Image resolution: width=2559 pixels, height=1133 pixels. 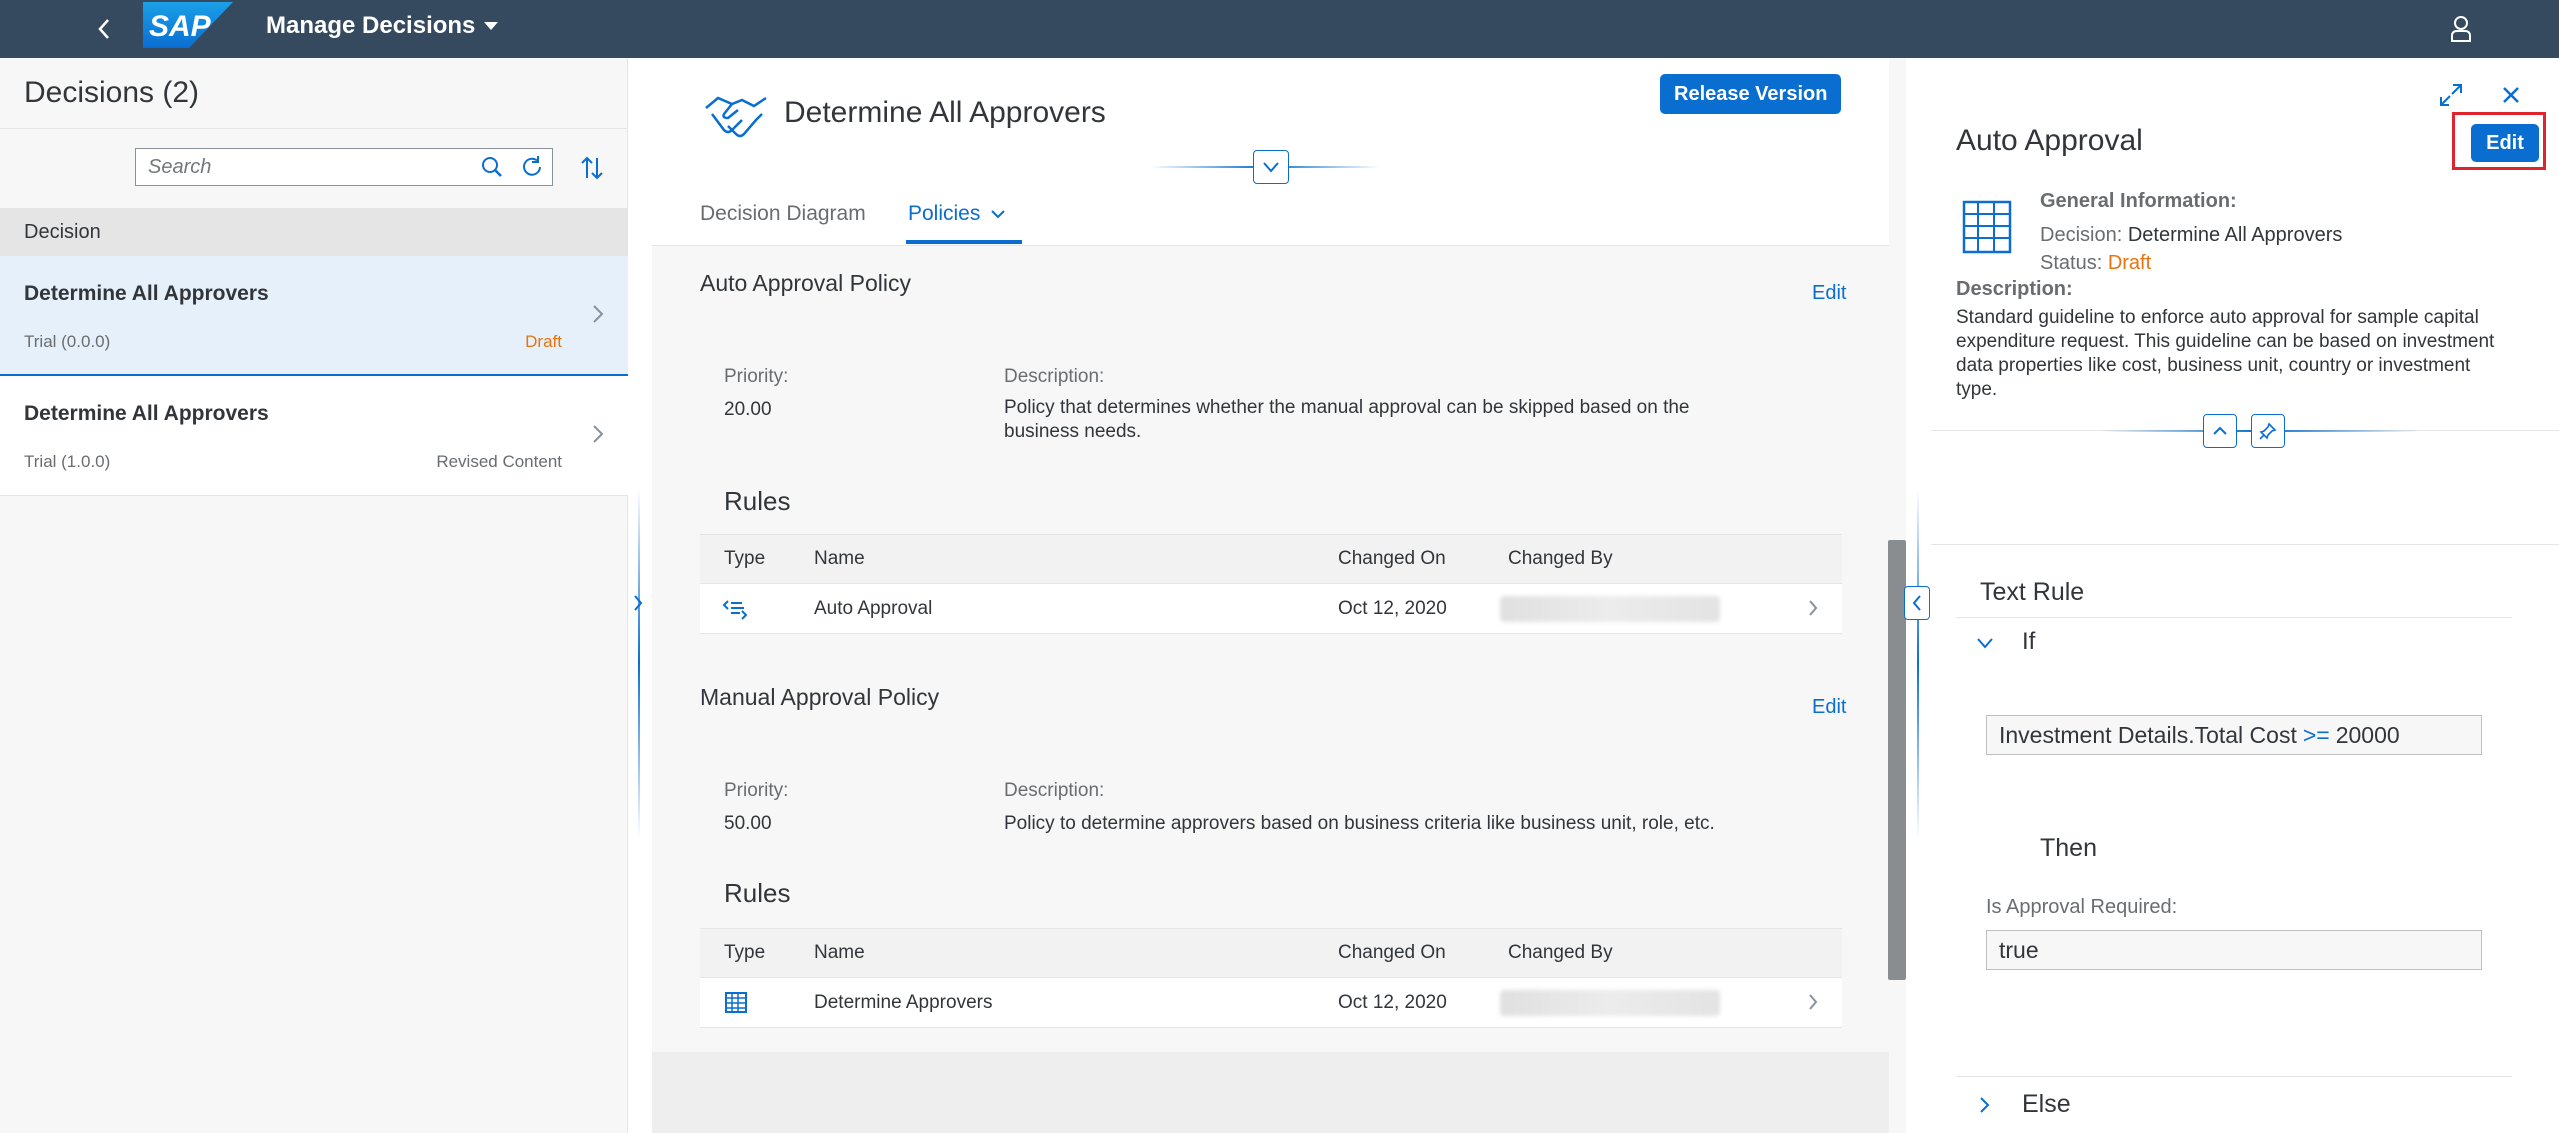 I want to click on tab-label: Policies, so click(x=944, y=213).